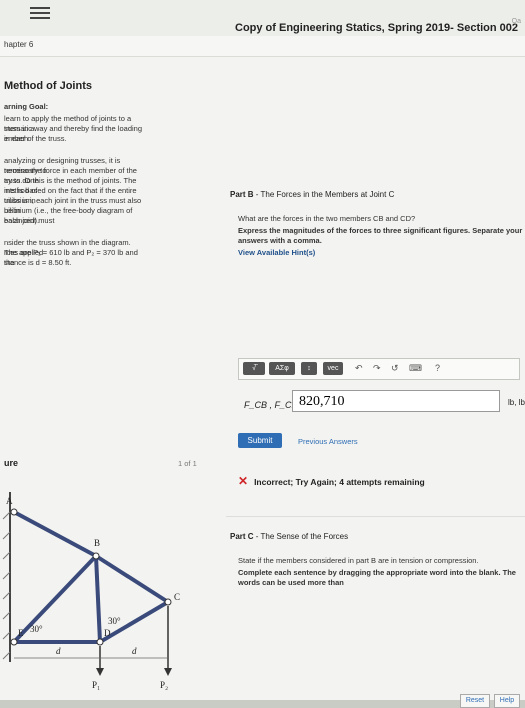 Image resolution: width=525 pixels, height=708 pixels. What do you see at coordinates (40, 13) in the screenshot?
I see `hamburger-menu-icon` at bounding box center [40, 13].